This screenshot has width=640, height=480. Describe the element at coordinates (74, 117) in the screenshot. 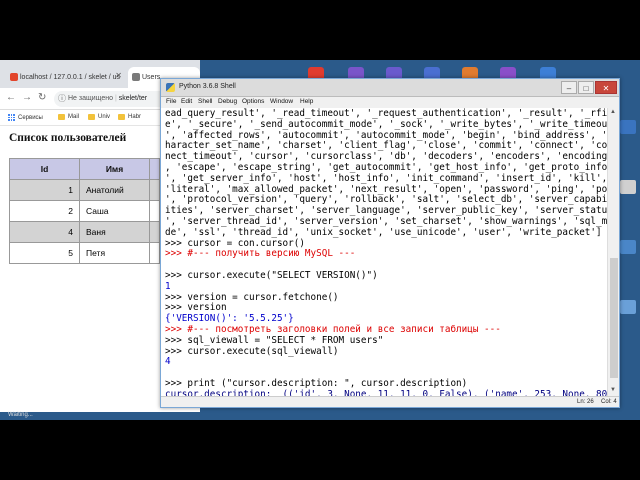

I see `bookmark-label: Mail` at that location.